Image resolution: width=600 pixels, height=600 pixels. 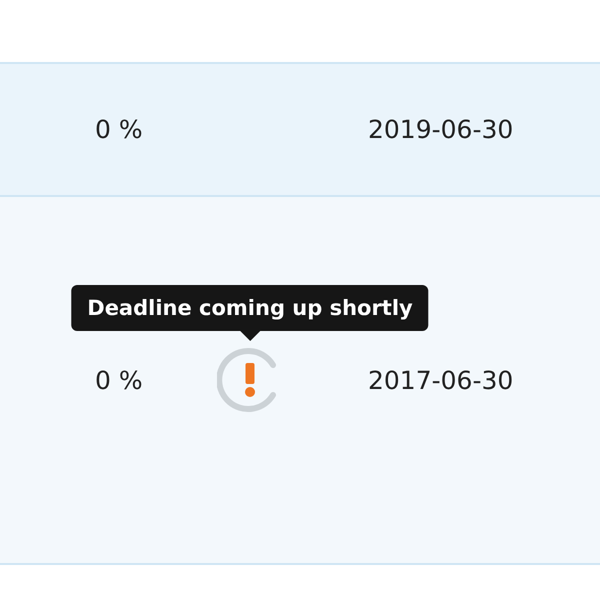 What do you see at coordinates (440, 380) in the screenshot?
I see `date-value: 2017-06-30` at bounding box center [440, 380].